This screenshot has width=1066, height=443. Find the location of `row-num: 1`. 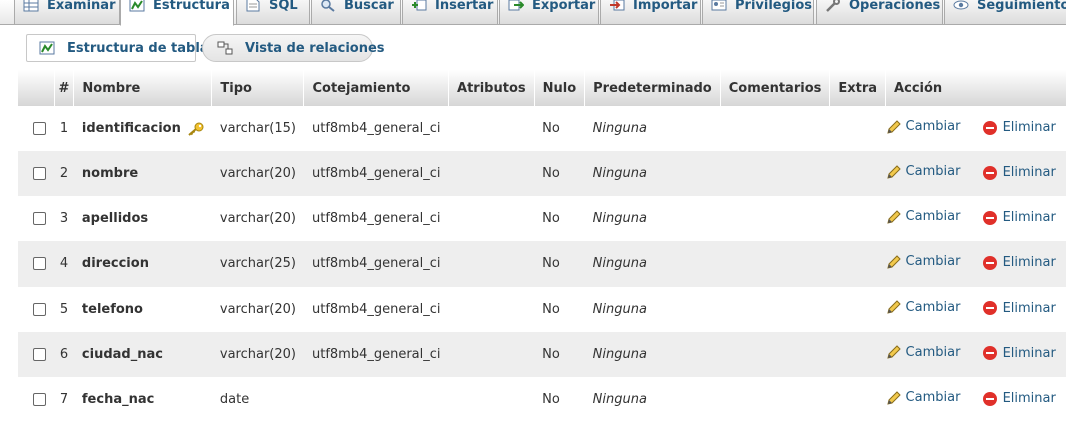

row-num: 1 is located at coordinates (64, 128).